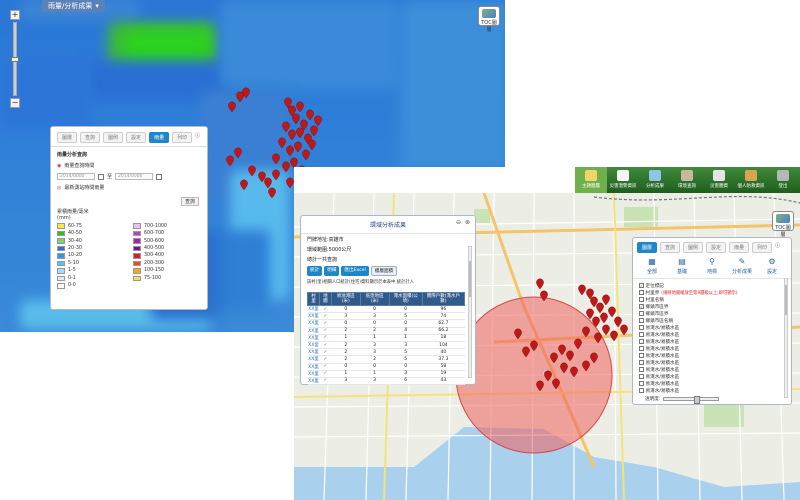 This screenshot has height=500, width=800. What do you see at coordinates (712, 285) in the screenshot?
I see `layer-item: ✓ 定位標記` at bounding box center [712, 285].